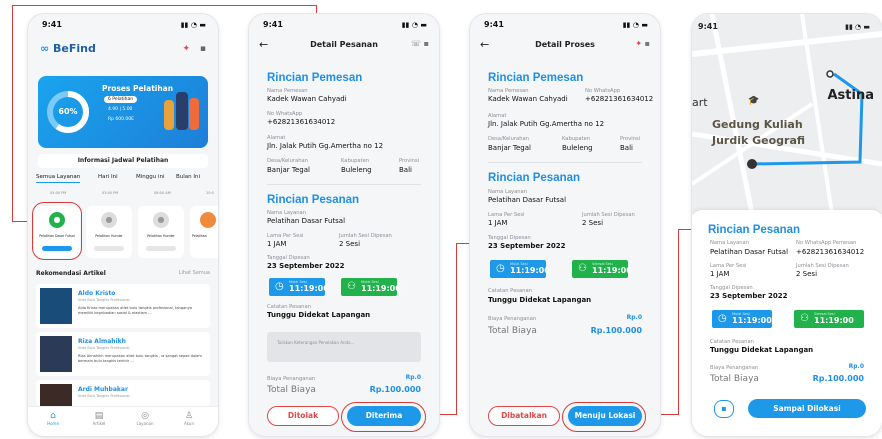 This screenshot has width=882, height=439. Describe the element at coordinates (757, 124) in the screenshot. I see `map-label: Gedung Kuliah` at that location.